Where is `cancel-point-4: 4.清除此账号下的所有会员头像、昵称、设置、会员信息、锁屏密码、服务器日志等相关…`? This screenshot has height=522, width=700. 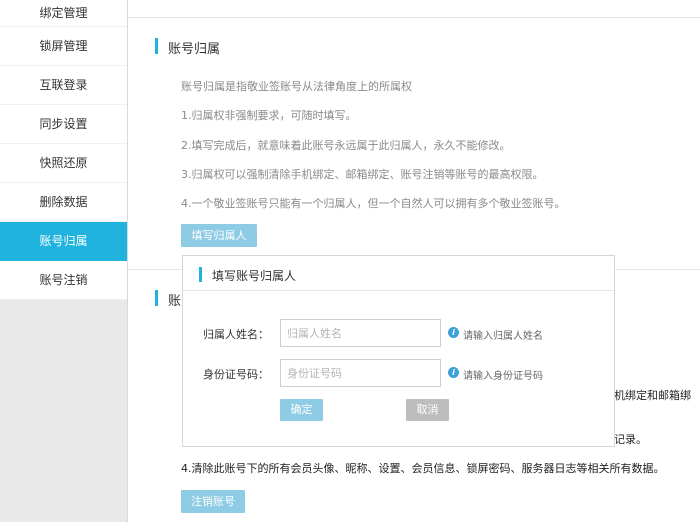
cancel-point-4: 4.清除此账号下的所有会员头像、昵称、设置、会员信息、锁屏密码、服务器日志等相关… is located at coordinates (423, 468).